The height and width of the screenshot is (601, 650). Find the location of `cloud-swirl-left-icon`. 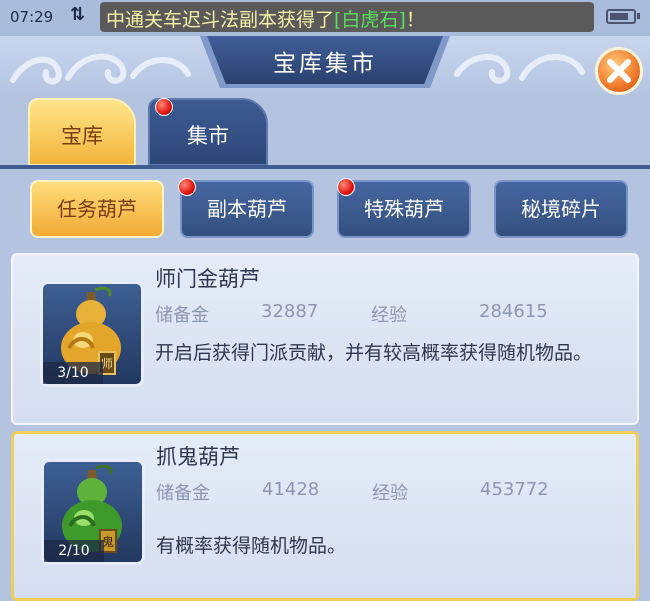

cloud-swirl-left-icon is located at coordinates (100, 69).